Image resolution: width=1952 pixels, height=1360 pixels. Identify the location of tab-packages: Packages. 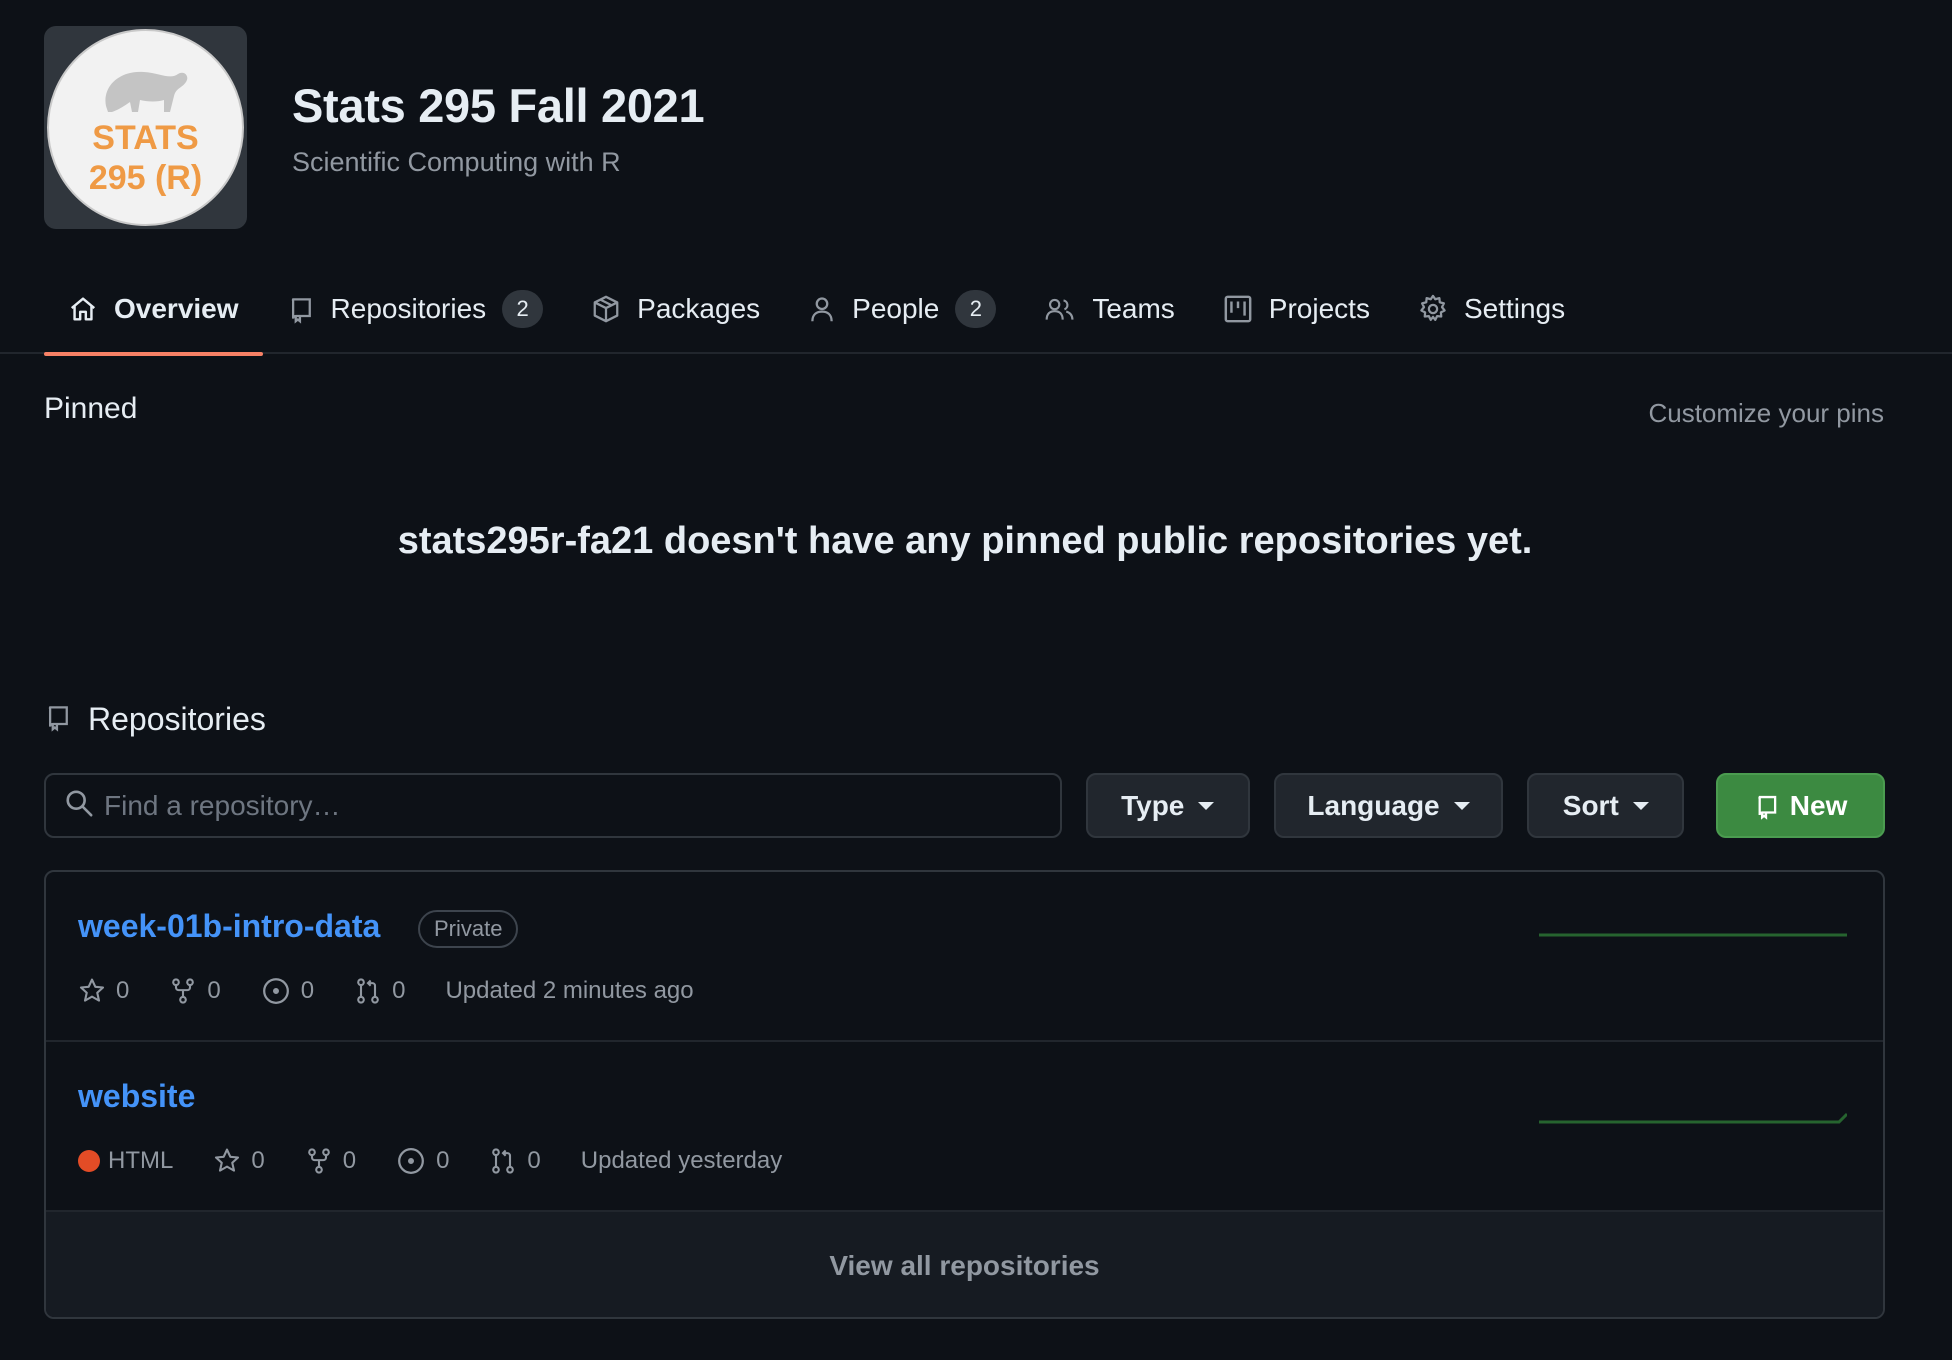
(675, 311).